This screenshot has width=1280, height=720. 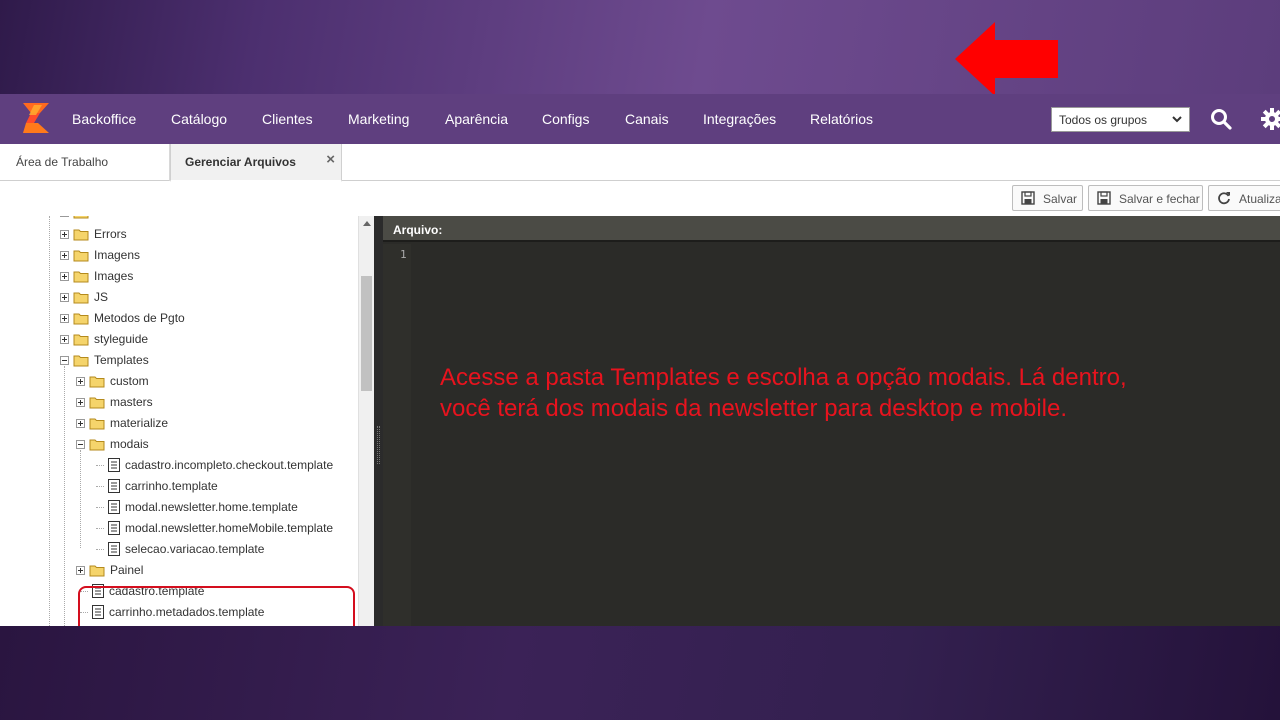 What do you see at coordinates (1224, 198) in the screenshot?
I see `refresh-icon` at bounding box center [1224, 198].